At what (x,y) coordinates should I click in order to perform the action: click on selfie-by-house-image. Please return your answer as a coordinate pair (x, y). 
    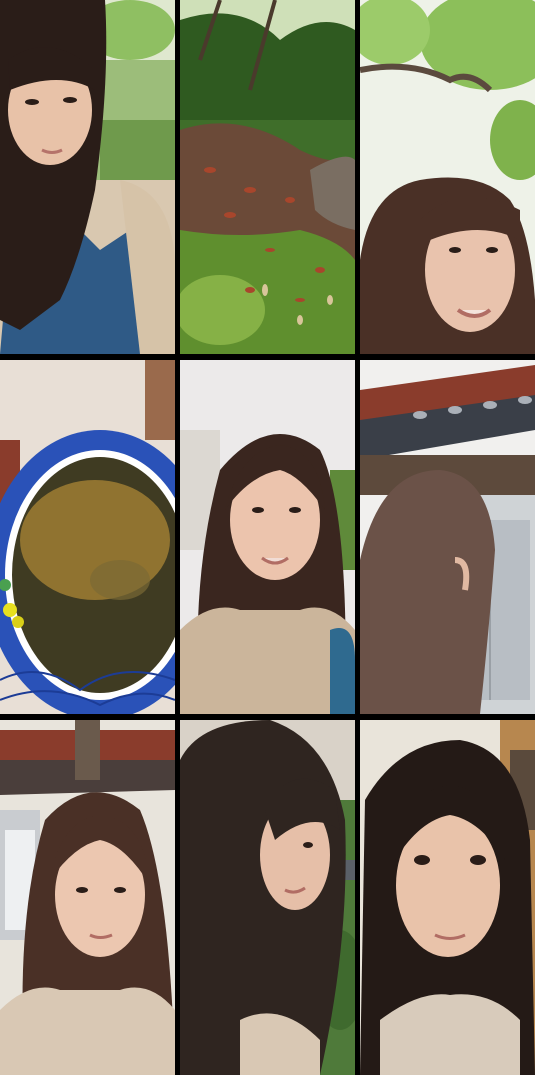
    Looking at the image, I should click on (87, 897).